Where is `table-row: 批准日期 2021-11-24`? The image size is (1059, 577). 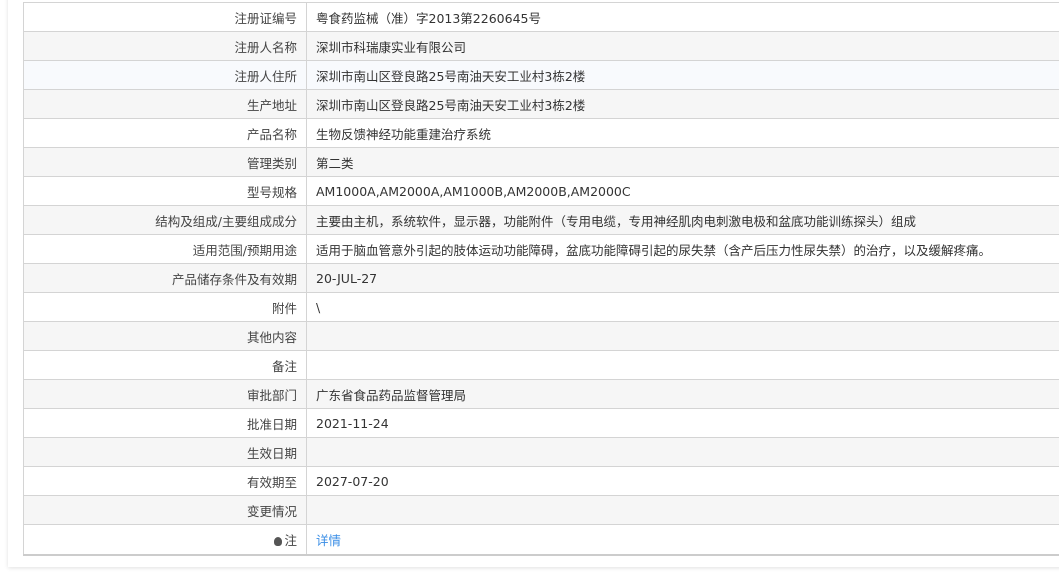 table-row: 批准日期 2021-11-24 is located at coordinates (541, 423).